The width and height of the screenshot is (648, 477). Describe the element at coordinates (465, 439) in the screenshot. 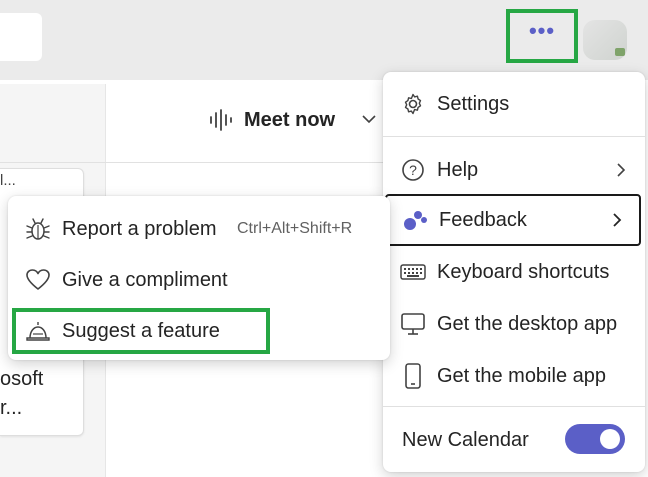

I see `new-calendar-label: New Calendar` at that location.